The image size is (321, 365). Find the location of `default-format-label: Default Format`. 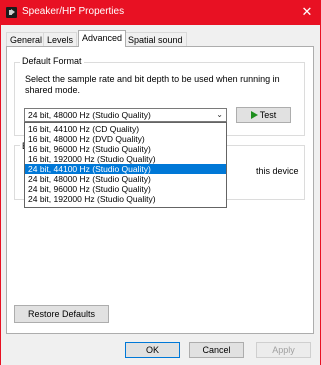

default-format-label: Default Format is located at coordinates (52, 61).